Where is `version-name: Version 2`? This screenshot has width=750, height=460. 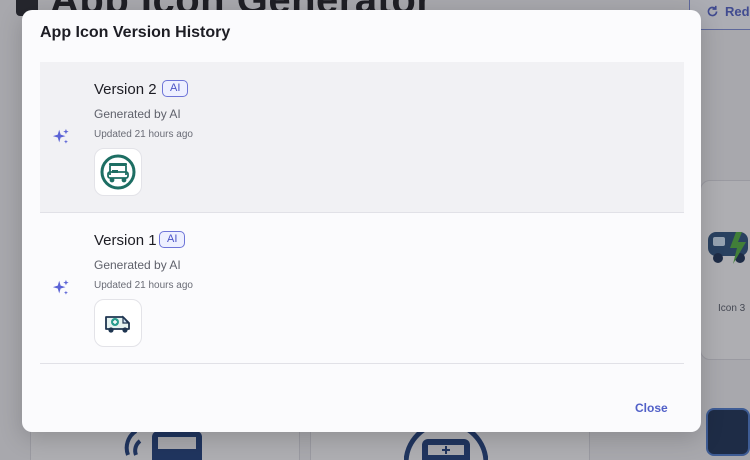
version-name: Version 2 is located at coordinates (125, 89).